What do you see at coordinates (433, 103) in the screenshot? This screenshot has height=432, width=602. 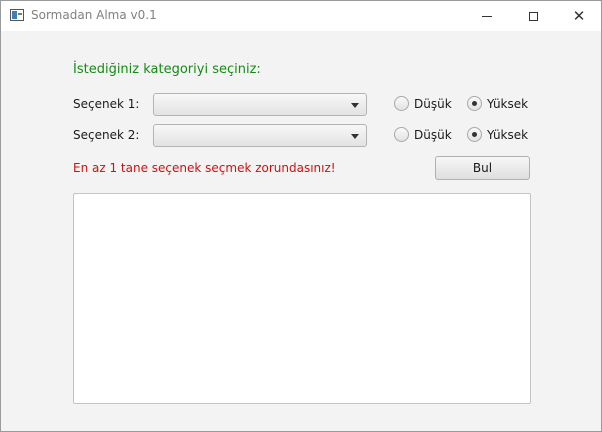 I see `option1-radio-low-label: Düşük` at bounding box center [433, 103].